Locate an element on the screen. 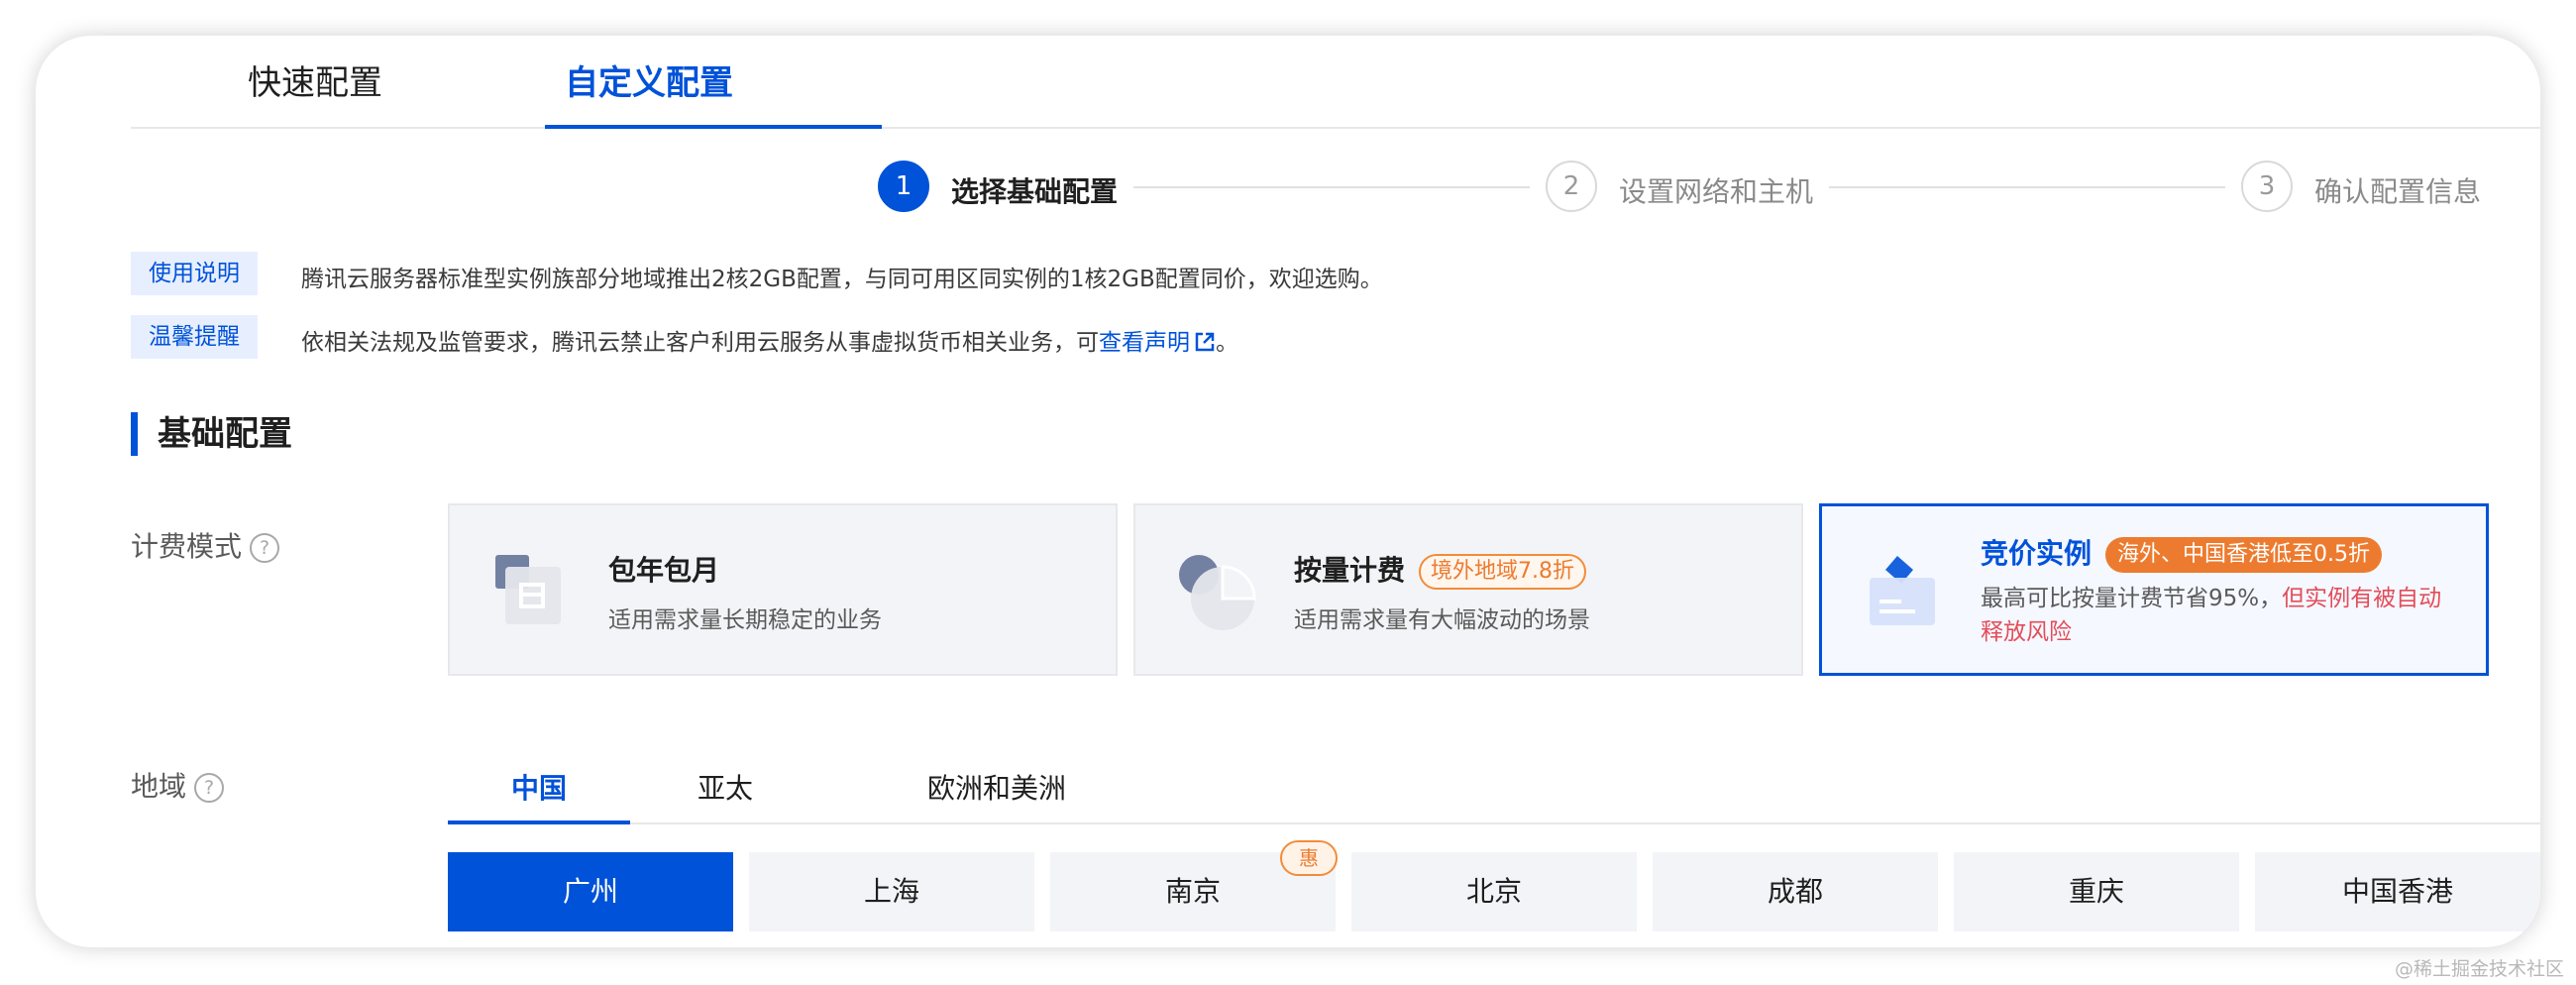 This screenshot has height=985, width=2576. pie-chart-icon is located at coordinates (1217, 592).